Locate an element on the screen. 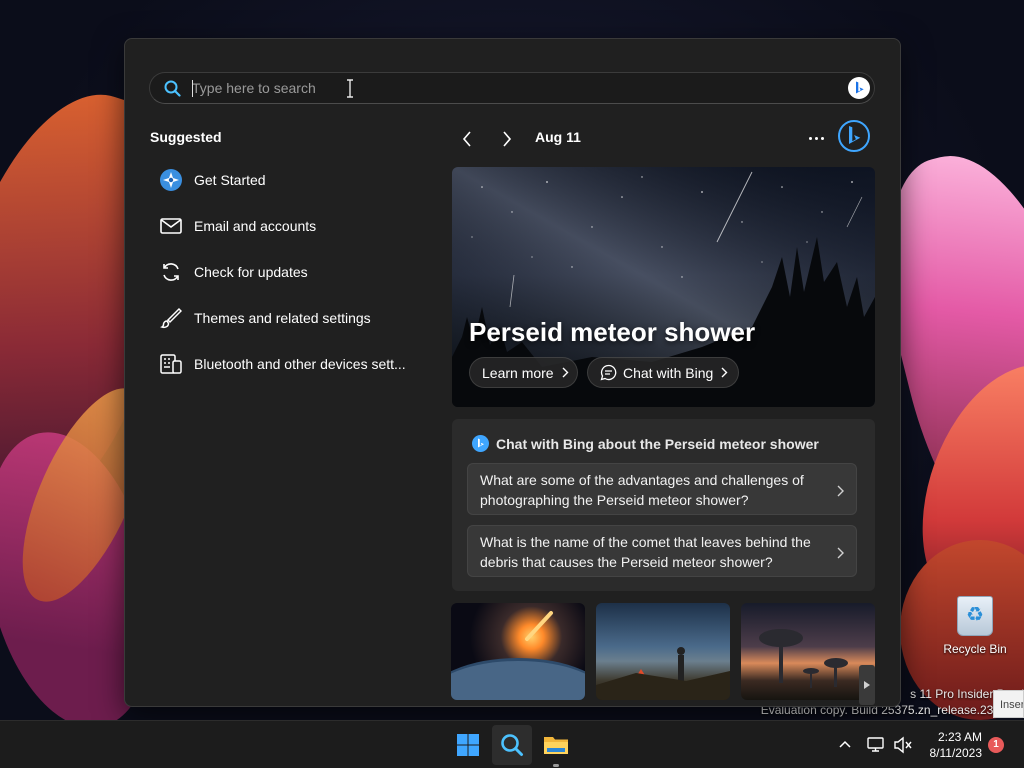 This screenshot has height=768, width=1024. radio-telescopes-image is located at coordinates (808, 651).